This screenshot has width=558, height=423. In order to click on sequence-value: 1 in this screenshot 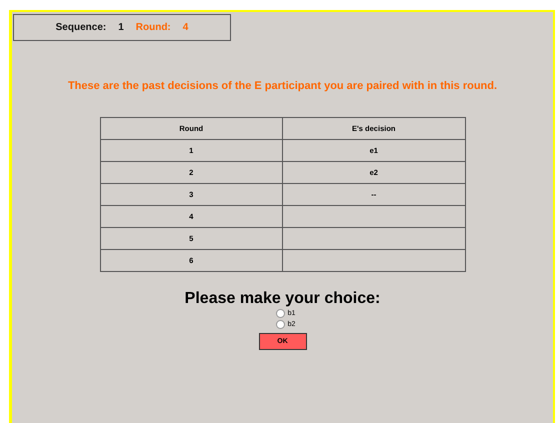, I will do `click(121, 27)`.